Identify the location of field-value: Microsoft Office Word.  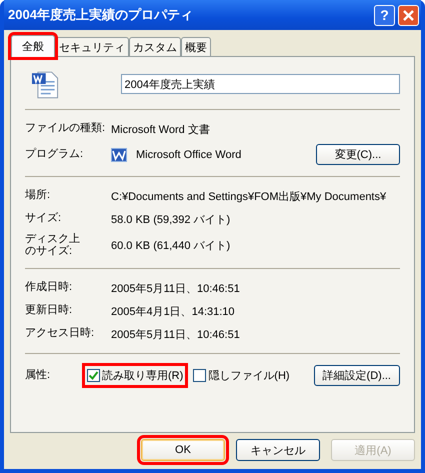
(189, 154).